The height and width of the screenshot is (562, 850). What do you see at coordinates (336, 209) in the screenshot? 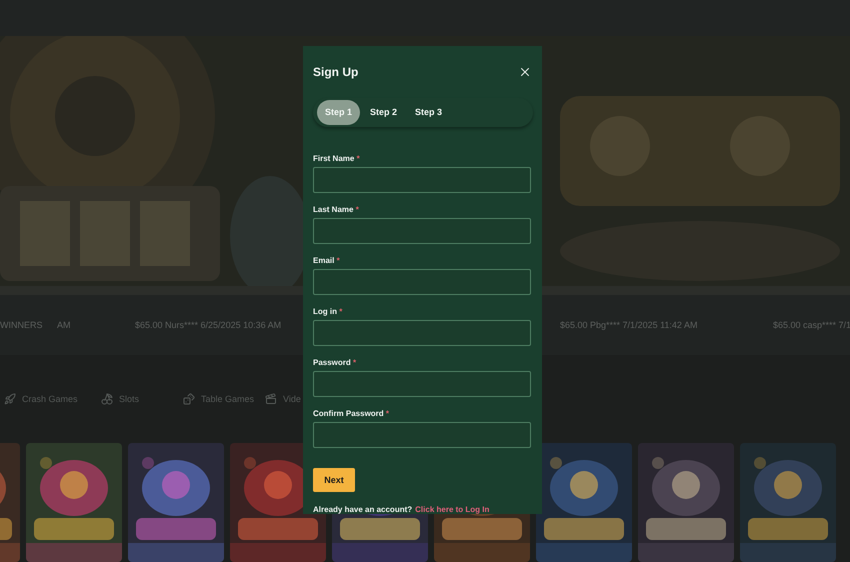
I see `field-label: Last Name *` at bounding box center [336, 209].